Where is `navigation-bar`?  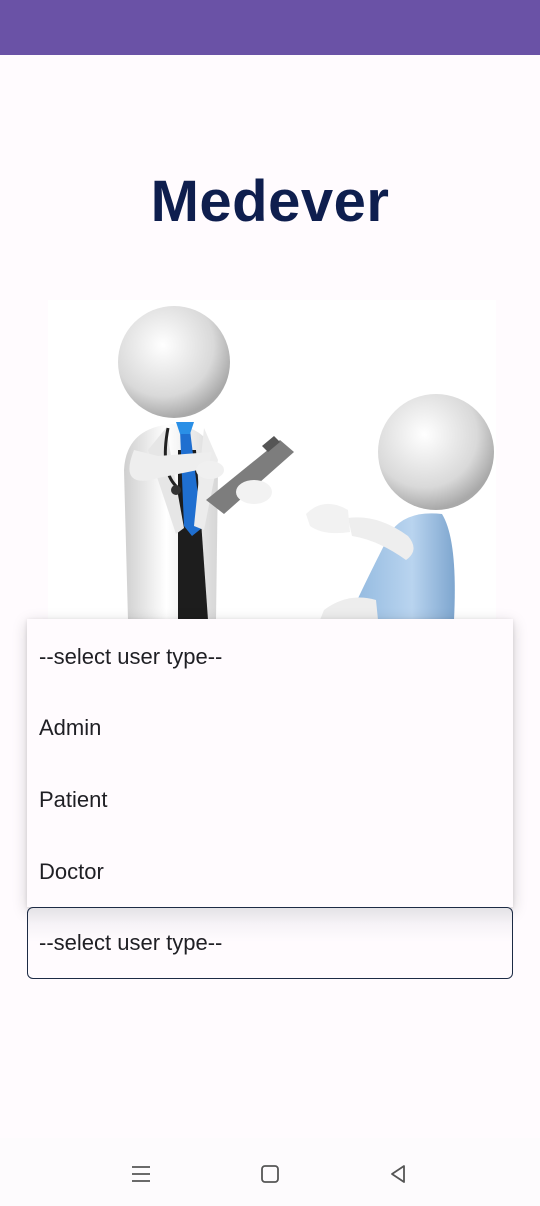 navigation-bar is located at coordinates (270, 1172).